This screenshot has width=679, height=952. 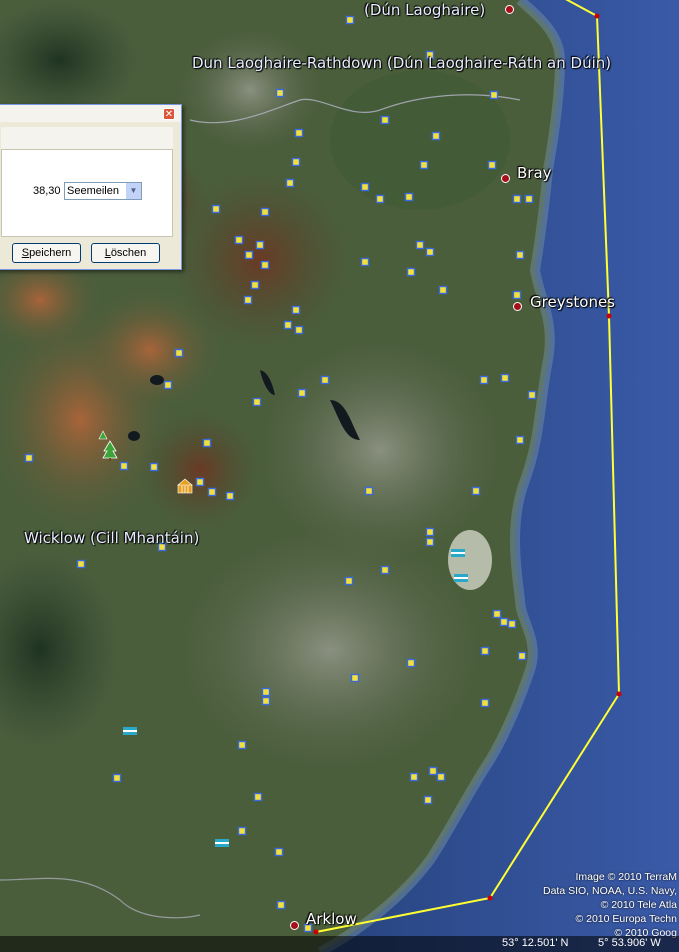 I want to click on unit-select: Seemeilen ▼, so click(x=103, y=191).